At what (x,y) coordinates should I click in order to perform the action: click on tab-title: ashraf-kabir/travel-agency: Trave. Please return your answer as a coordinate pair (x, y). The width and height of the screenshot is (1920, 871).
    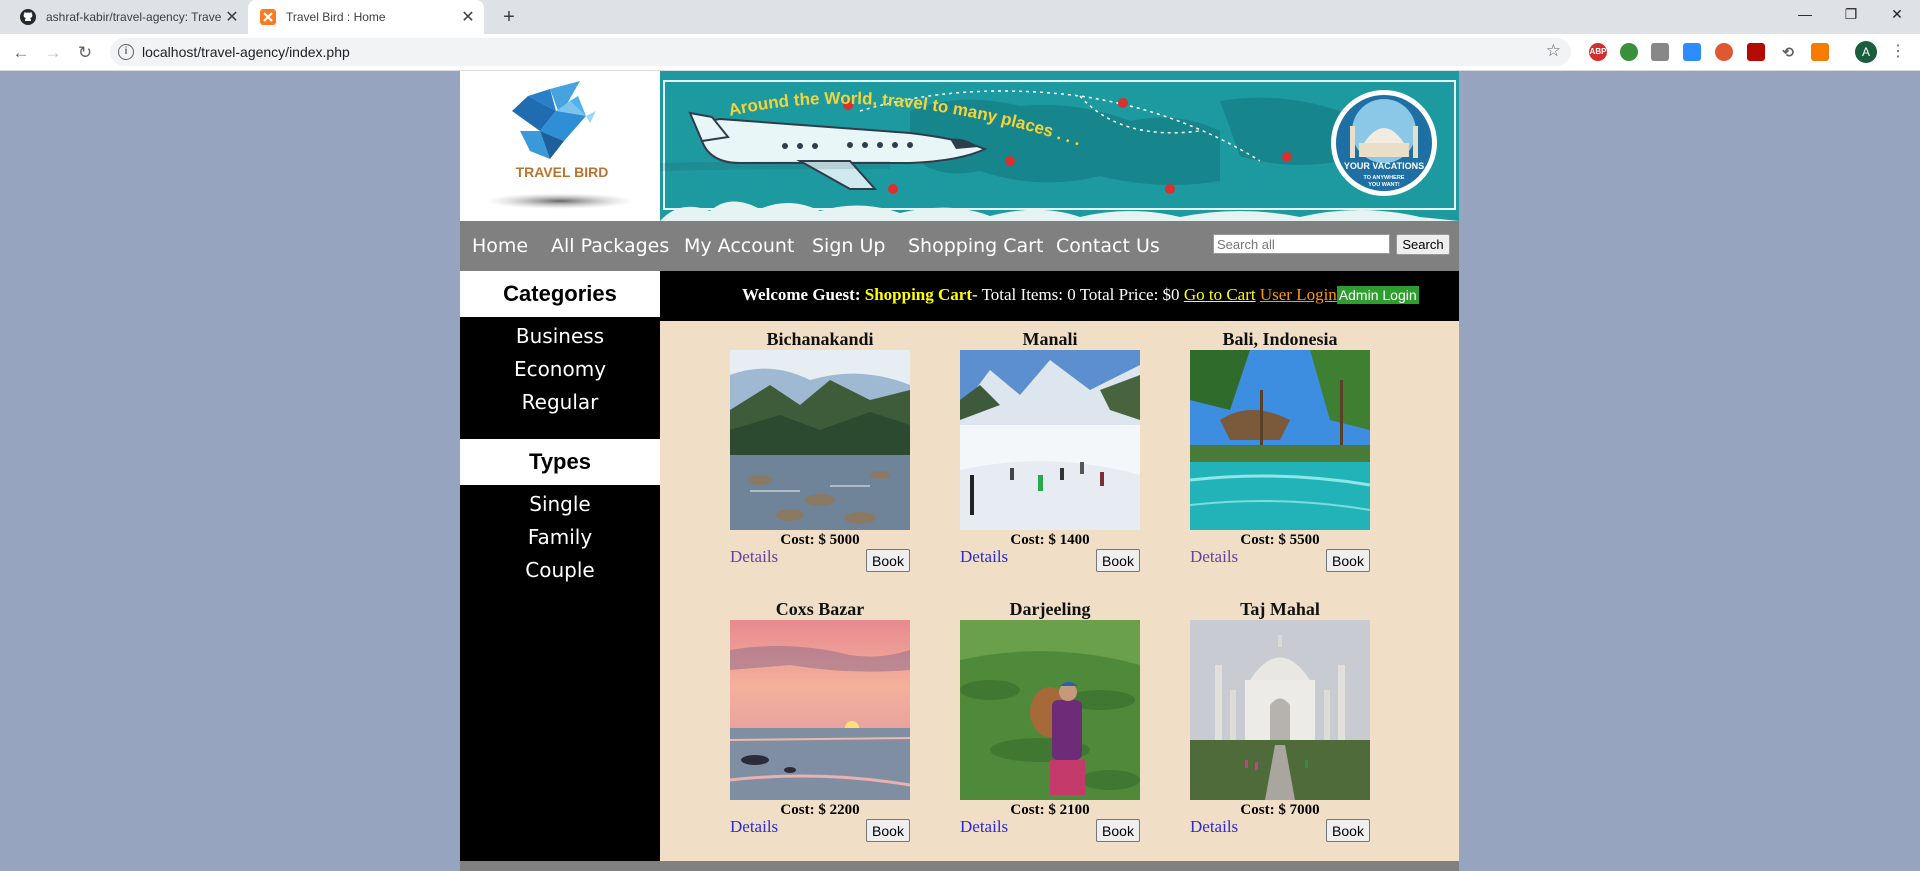
    Looking at the image, I should click on (134, 17).